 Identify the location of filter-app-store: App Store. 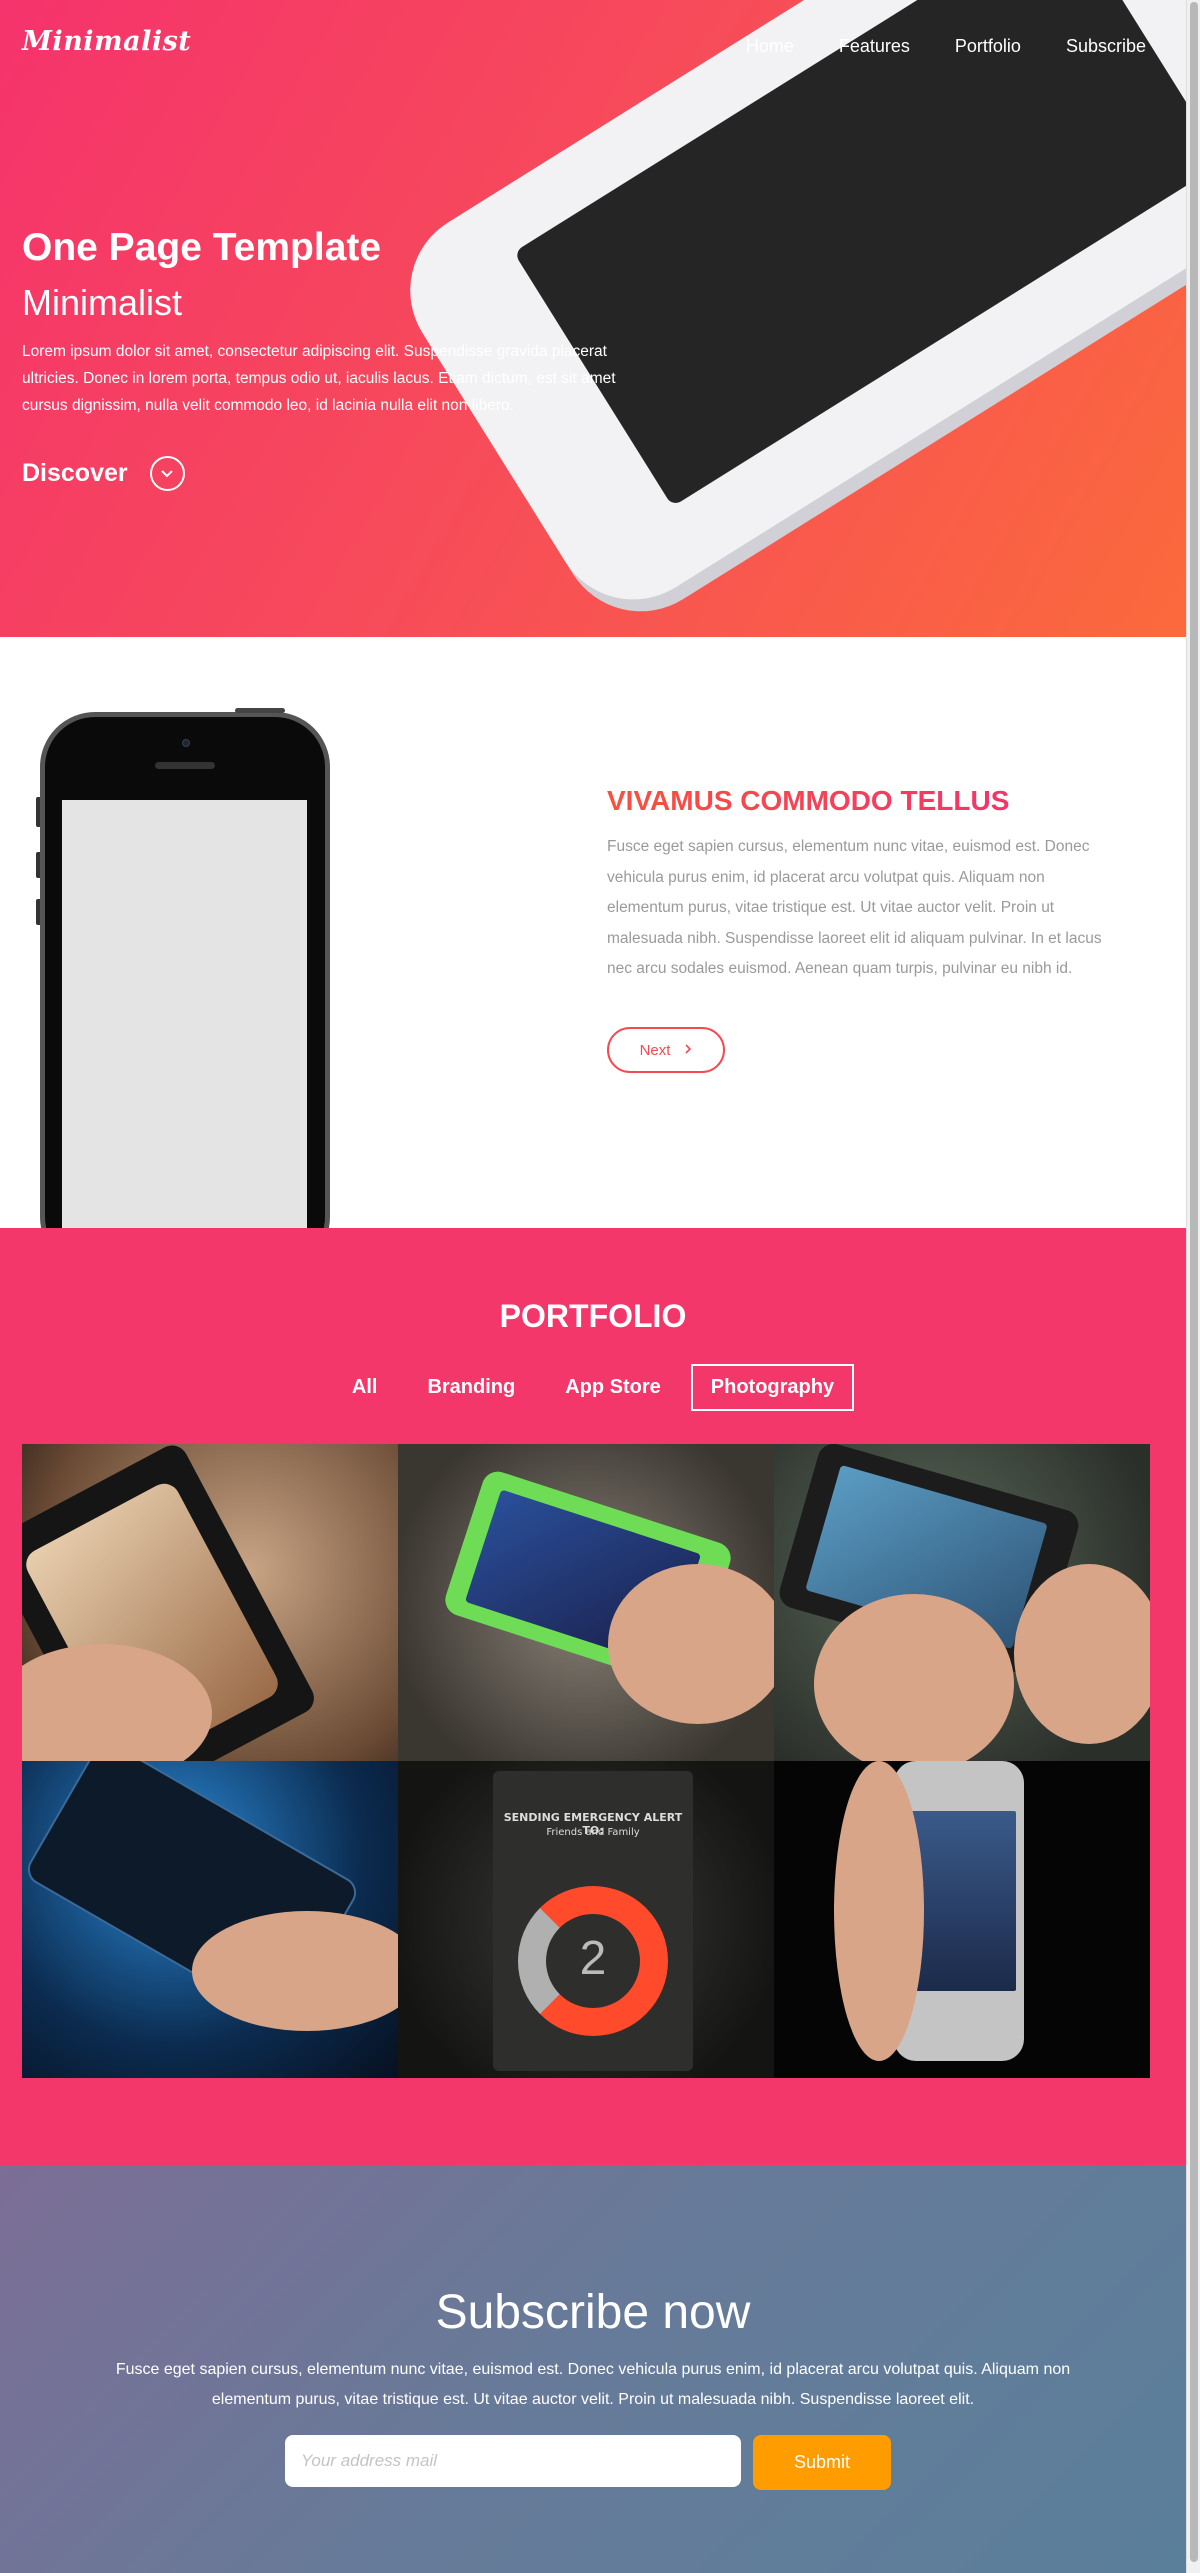
(613, 1387).